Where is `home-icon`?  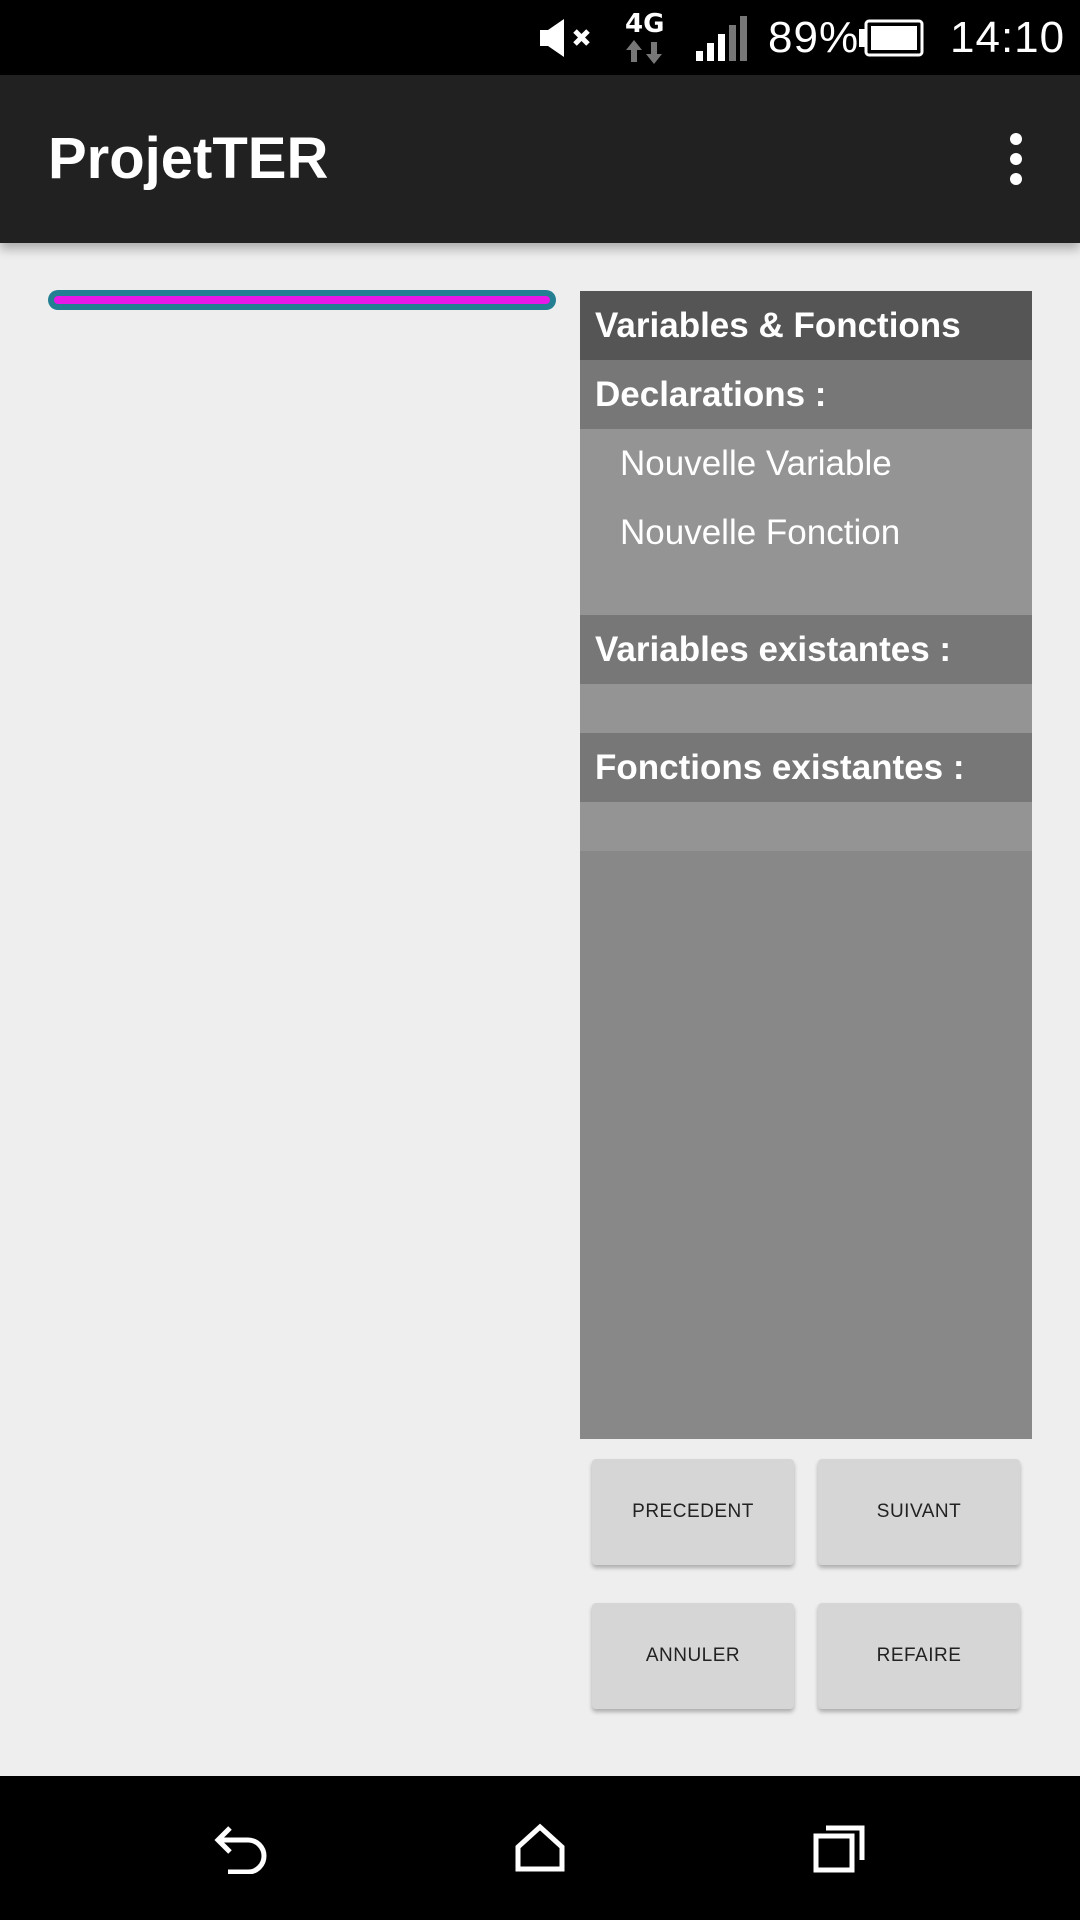
home-icon is located at coordinates (540, 1848).